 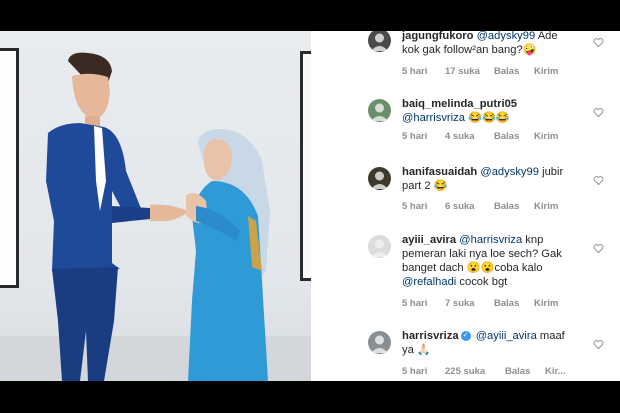 I want to click on comment-username: baiq_melinda_putri05, so click(x=459, y=104).